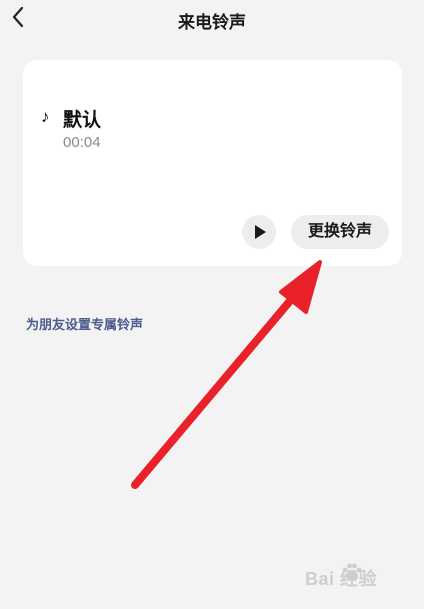 This screenshot has width=424, height=609. I want to click on play-button, so click(259, 232).